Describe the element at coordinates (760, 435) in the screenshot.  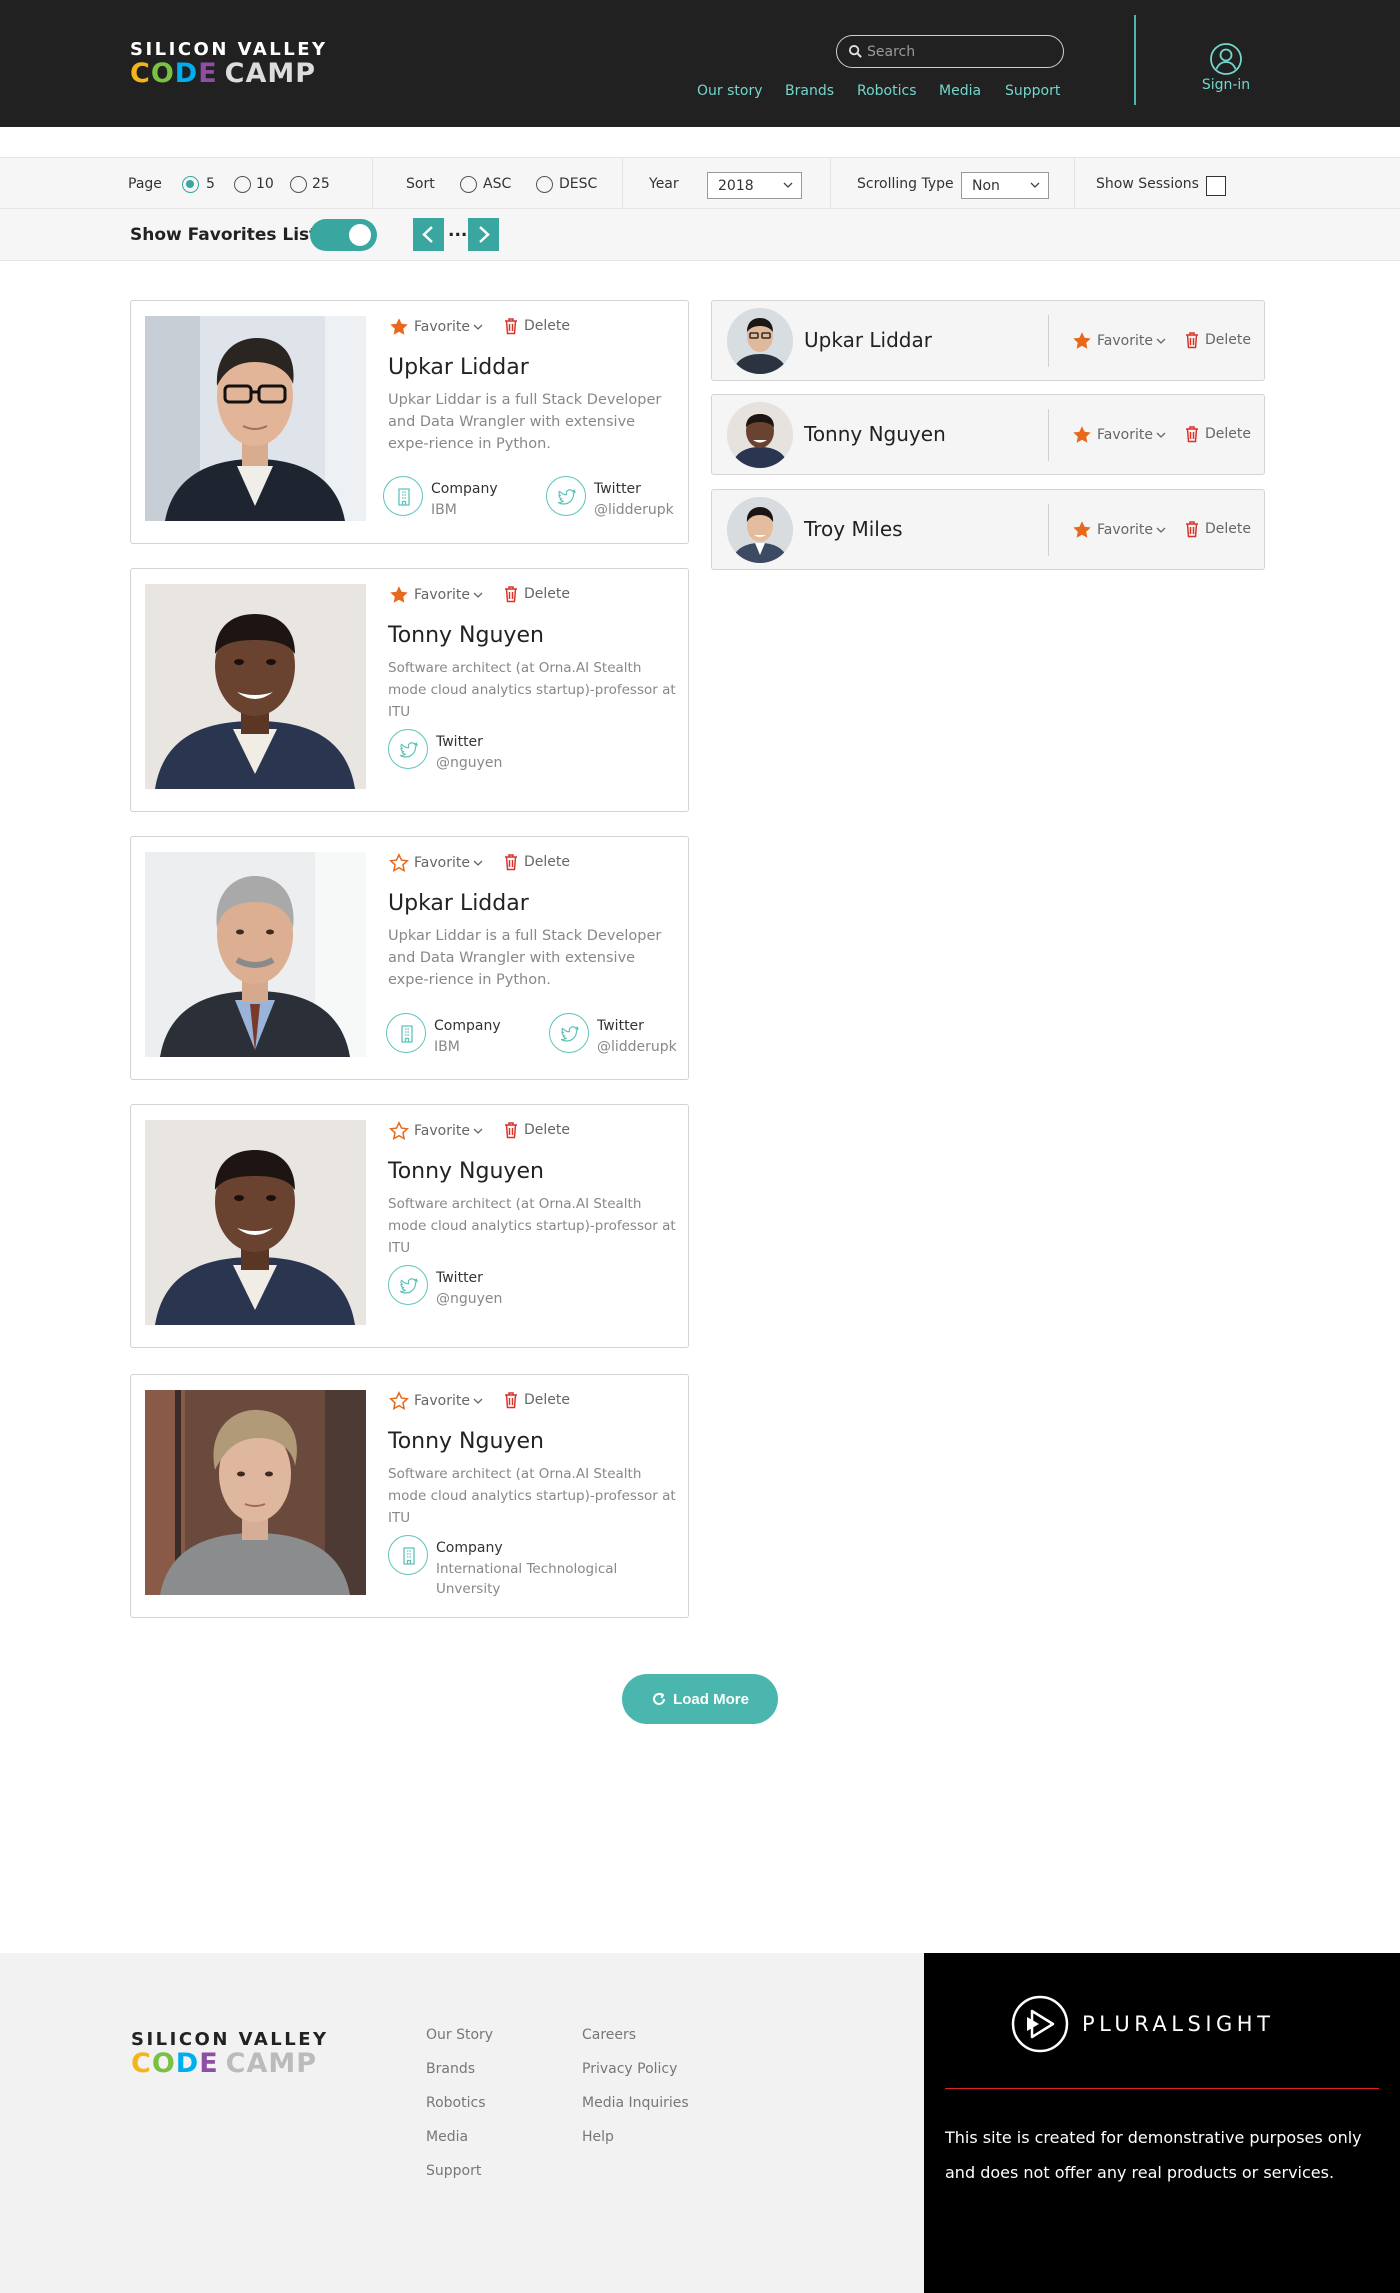
I see `avatar` at that location.